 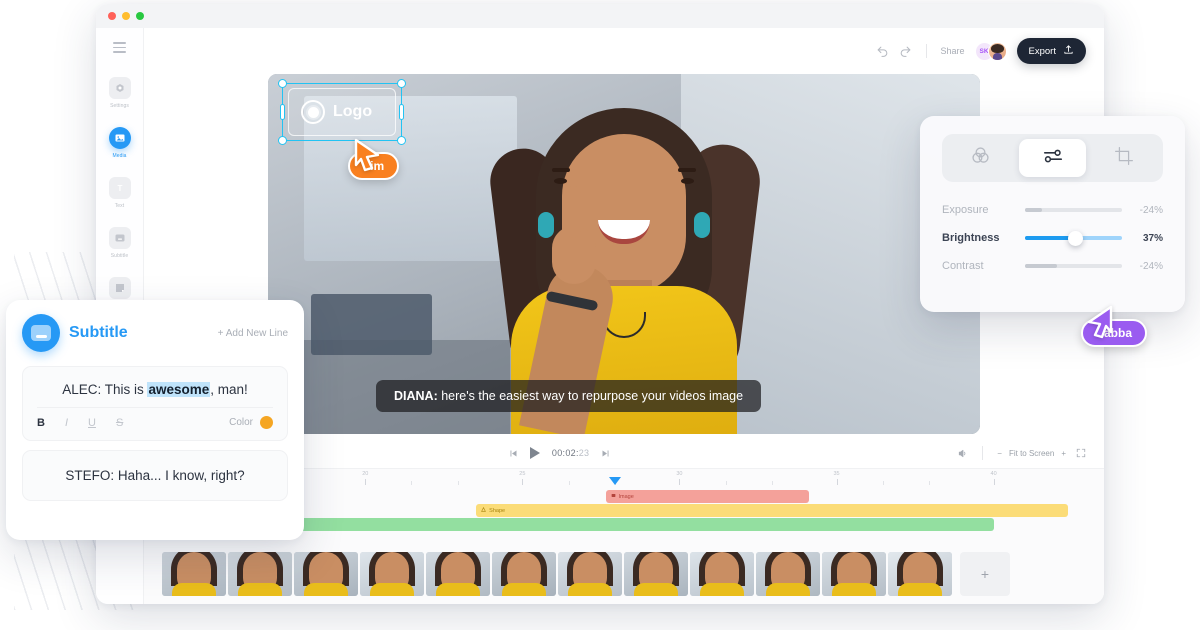 I want to click on zoom-in-button: +, so click(x=1063, y=453).